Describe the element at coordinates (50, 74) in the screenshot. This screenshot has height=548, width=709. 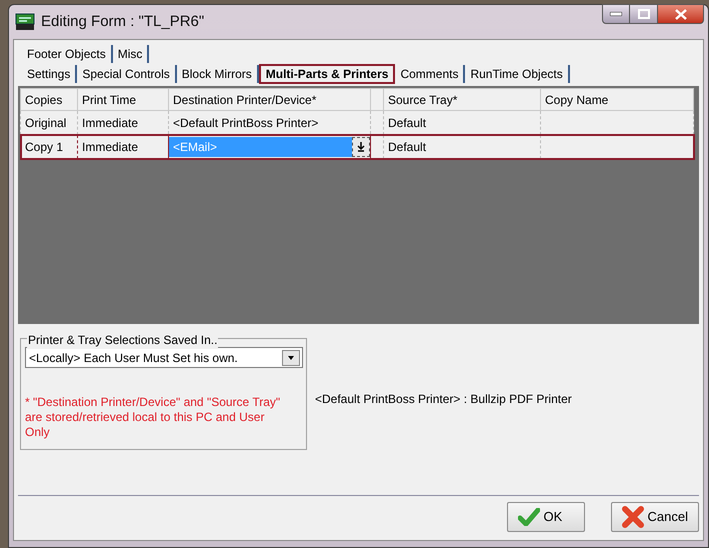
I see `tab: Settings` at that location.